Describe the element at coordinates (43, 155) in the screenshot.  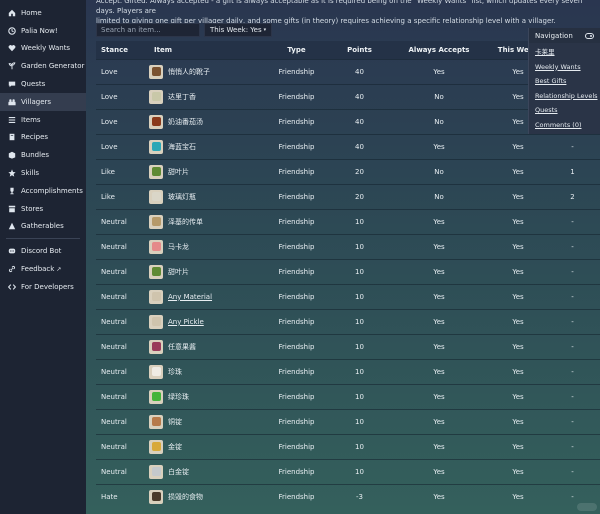
I see `sidebar-item-bundles: Bundles` at that location.